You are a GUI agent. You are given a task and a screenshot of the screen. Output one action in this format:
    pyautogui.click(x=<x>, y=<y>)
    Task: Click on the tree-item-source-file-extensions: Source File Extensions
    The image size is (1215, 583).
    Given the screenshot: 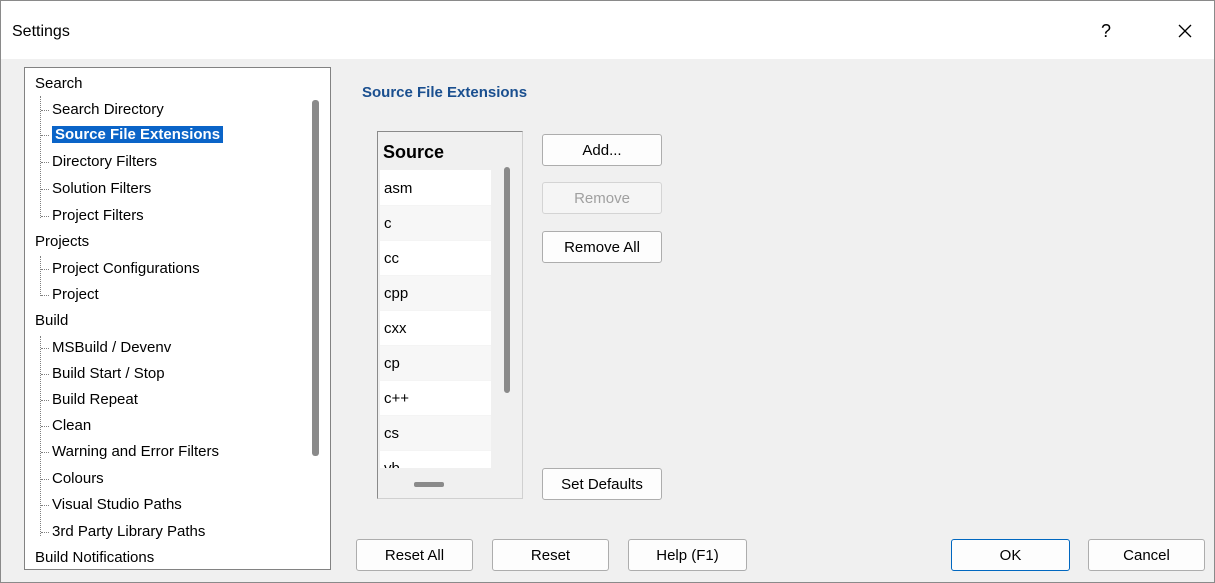 What is the action you would take?
    pyautogui.click(x=132, y=136)
    